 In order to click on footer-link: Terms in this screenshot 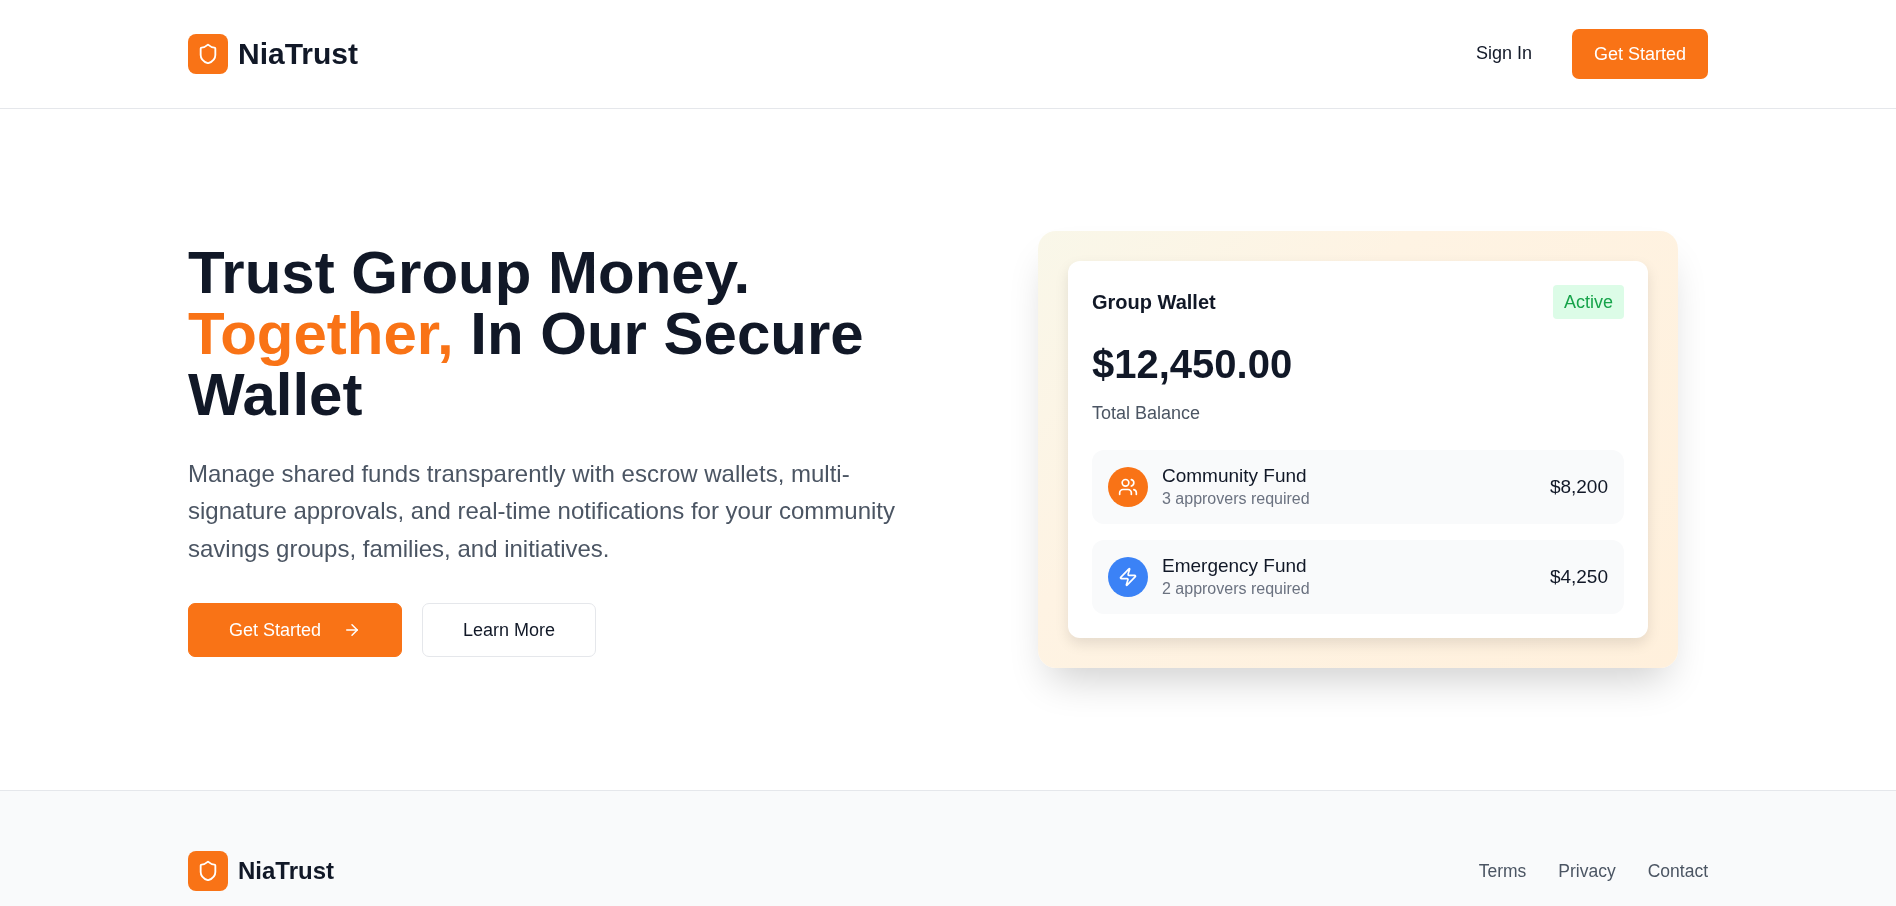, I will do `click(1502, 871)`.